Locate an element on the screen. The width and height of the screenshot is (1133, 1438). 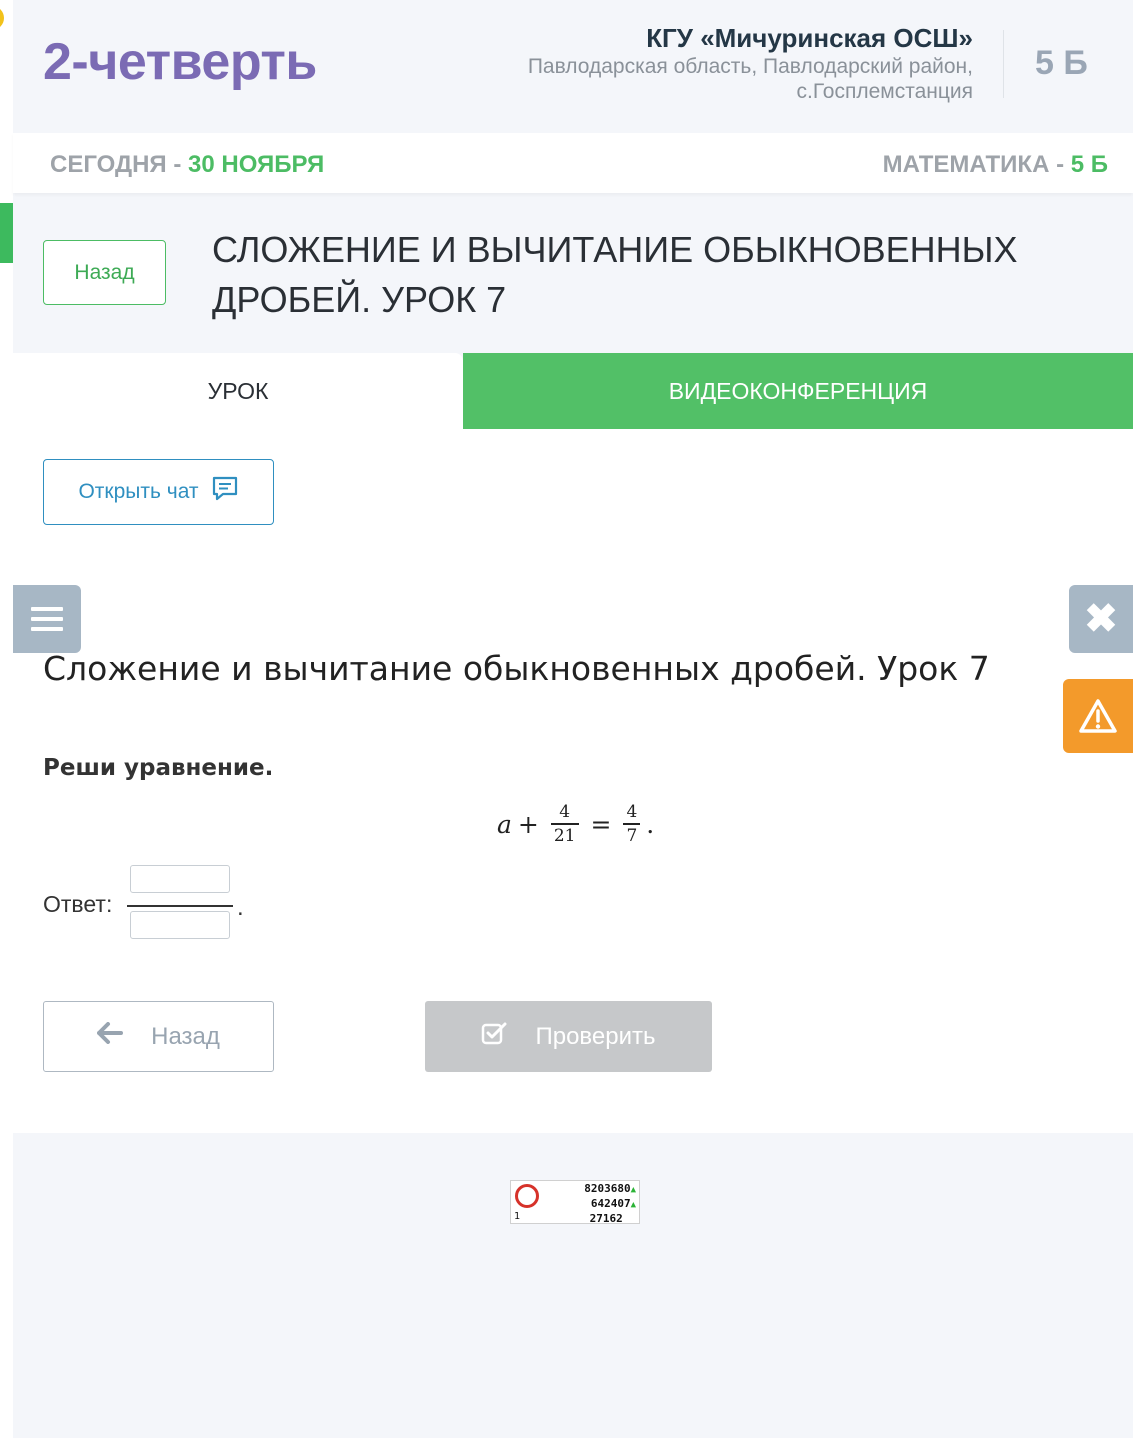
fraction-1-denominator: 21 is located at coordinates (564, 835).